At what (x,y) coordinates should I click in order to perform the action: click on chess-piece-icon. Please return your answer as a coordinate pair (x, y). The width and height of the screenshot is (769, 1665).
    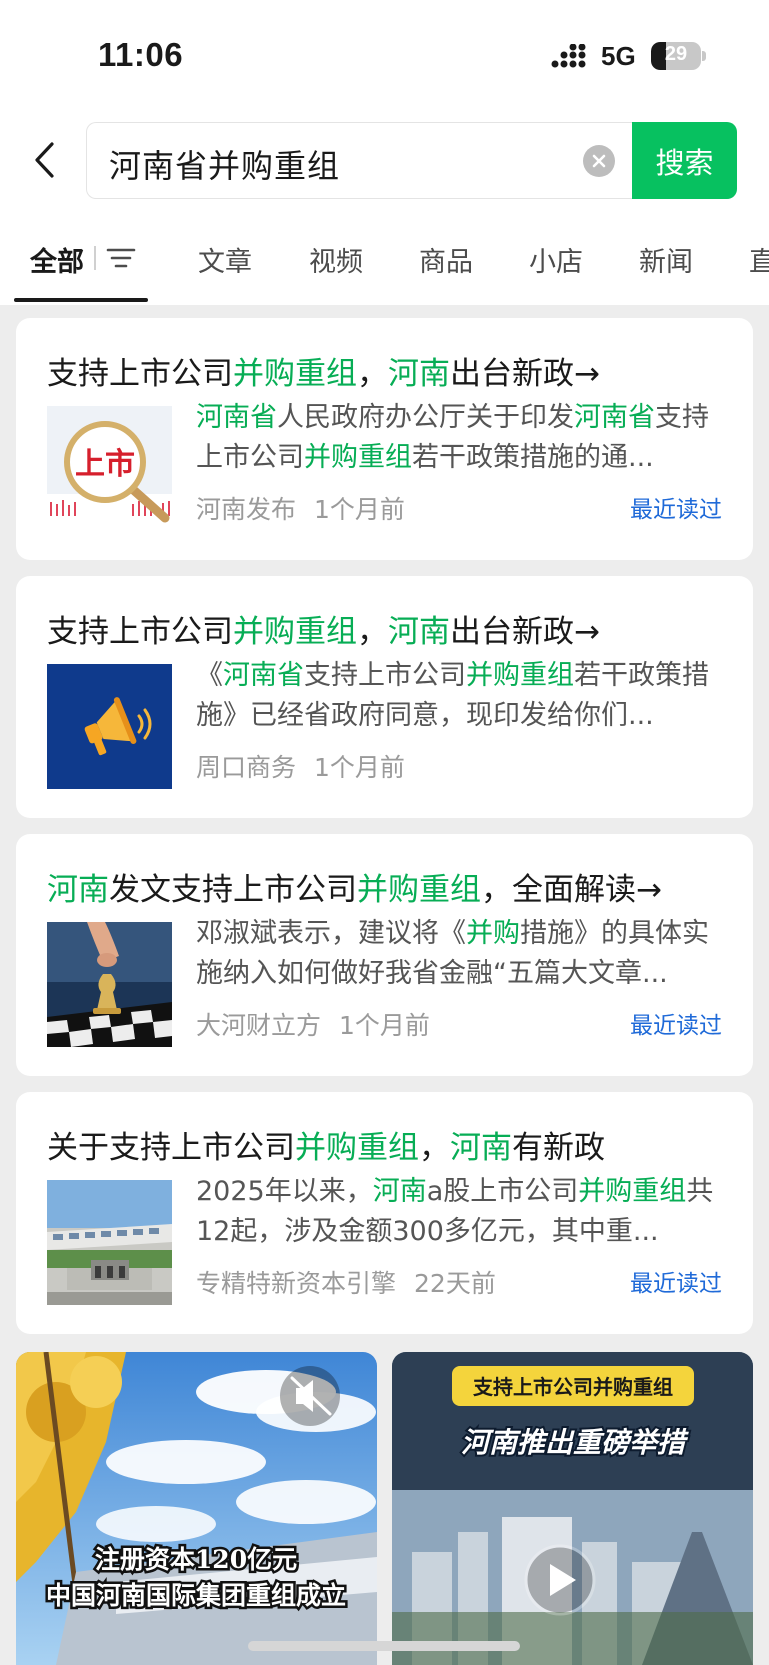
    Looking at the image, I should click on (109, 984).